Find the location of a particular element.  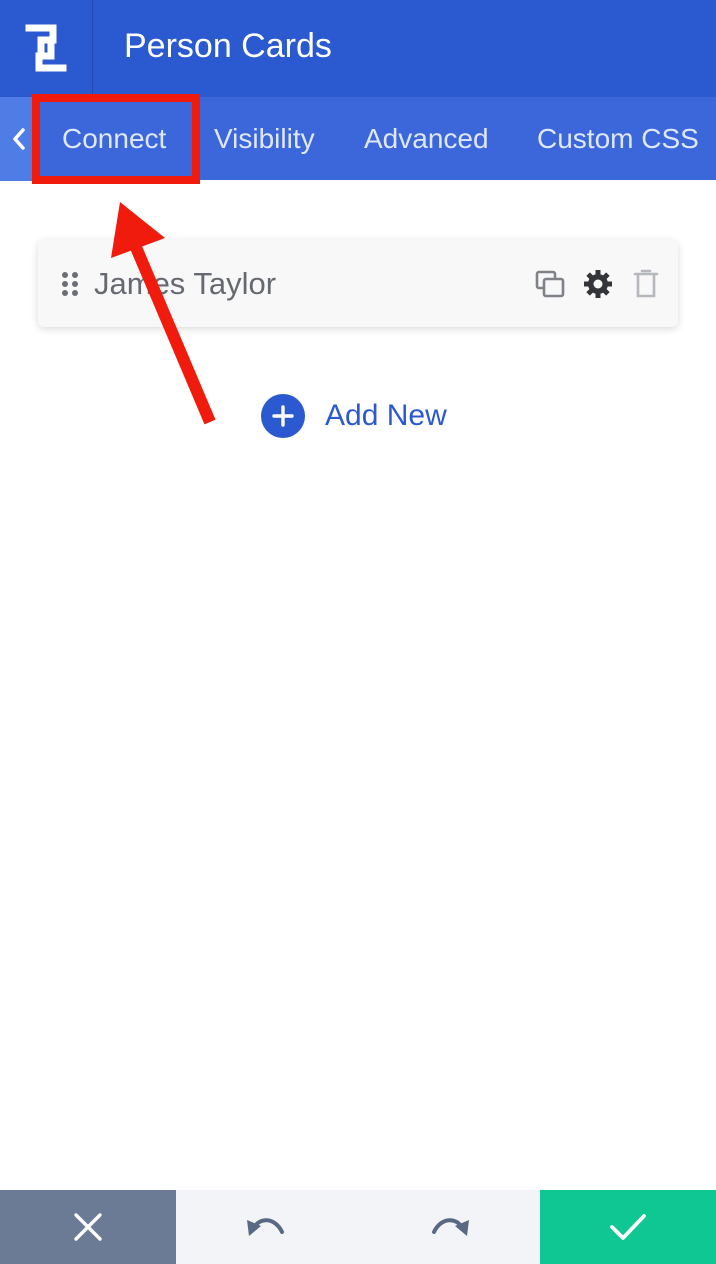

tab-scroll-back-button is located at coordinates (19, 139).